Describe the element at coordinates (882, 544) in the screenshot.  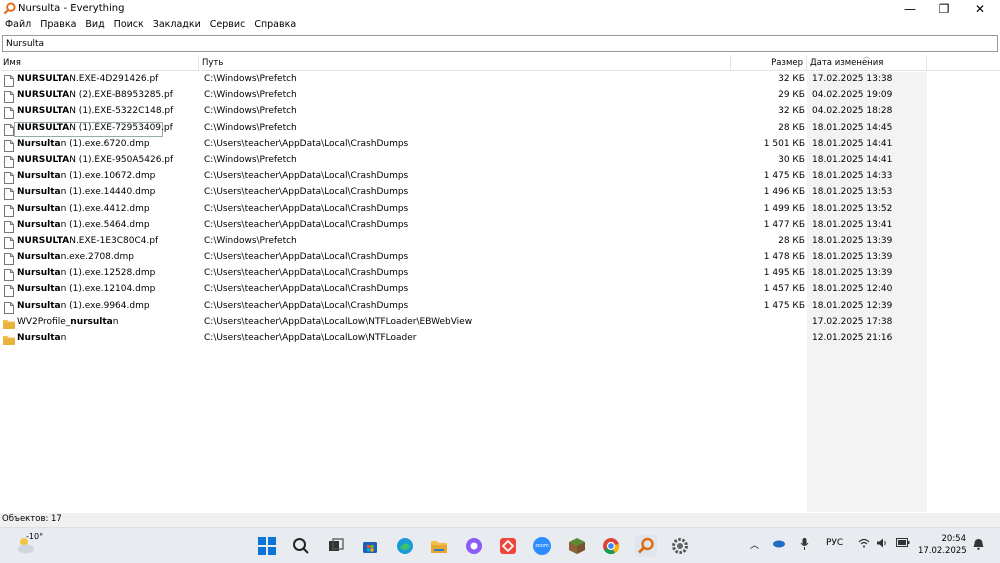
I see `volume-icon` at that location.